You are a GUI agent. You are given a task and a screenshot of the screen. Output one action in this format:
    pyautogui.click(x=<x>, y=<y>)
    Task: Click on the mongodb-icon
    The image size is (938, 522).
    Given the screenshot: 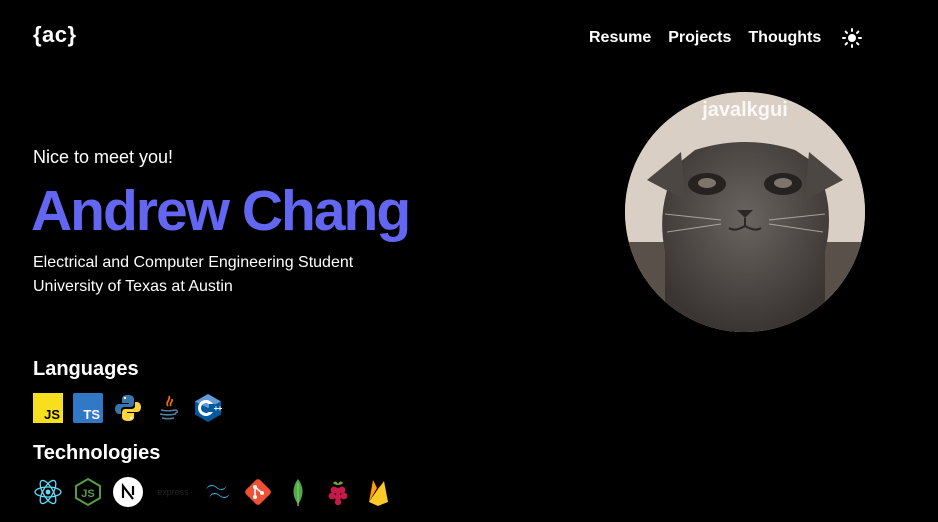 What is the action you would take?
    pyautogui.click(x=298, y=492)
    